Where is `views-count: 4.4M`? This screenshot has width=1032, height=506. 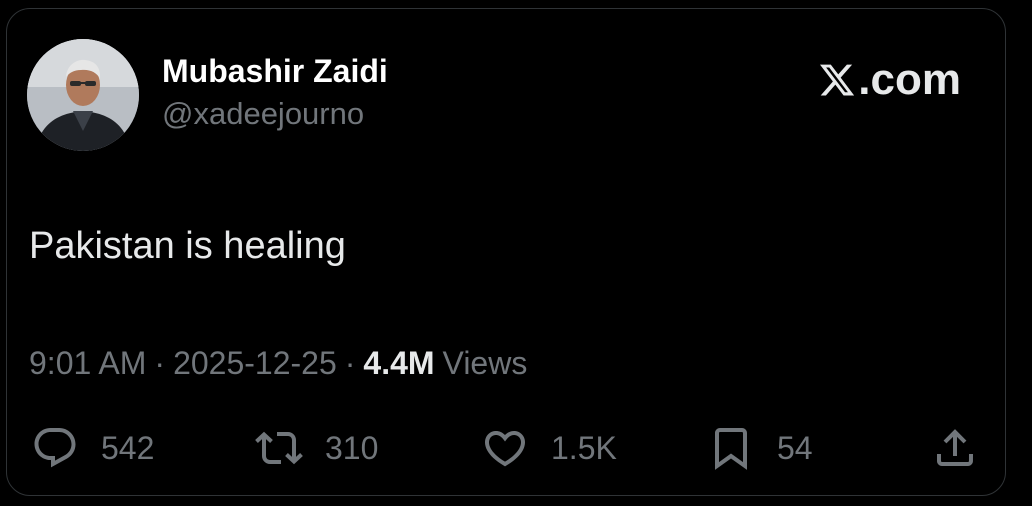 views-count: 4.4M is located at coordinates (398, 363).